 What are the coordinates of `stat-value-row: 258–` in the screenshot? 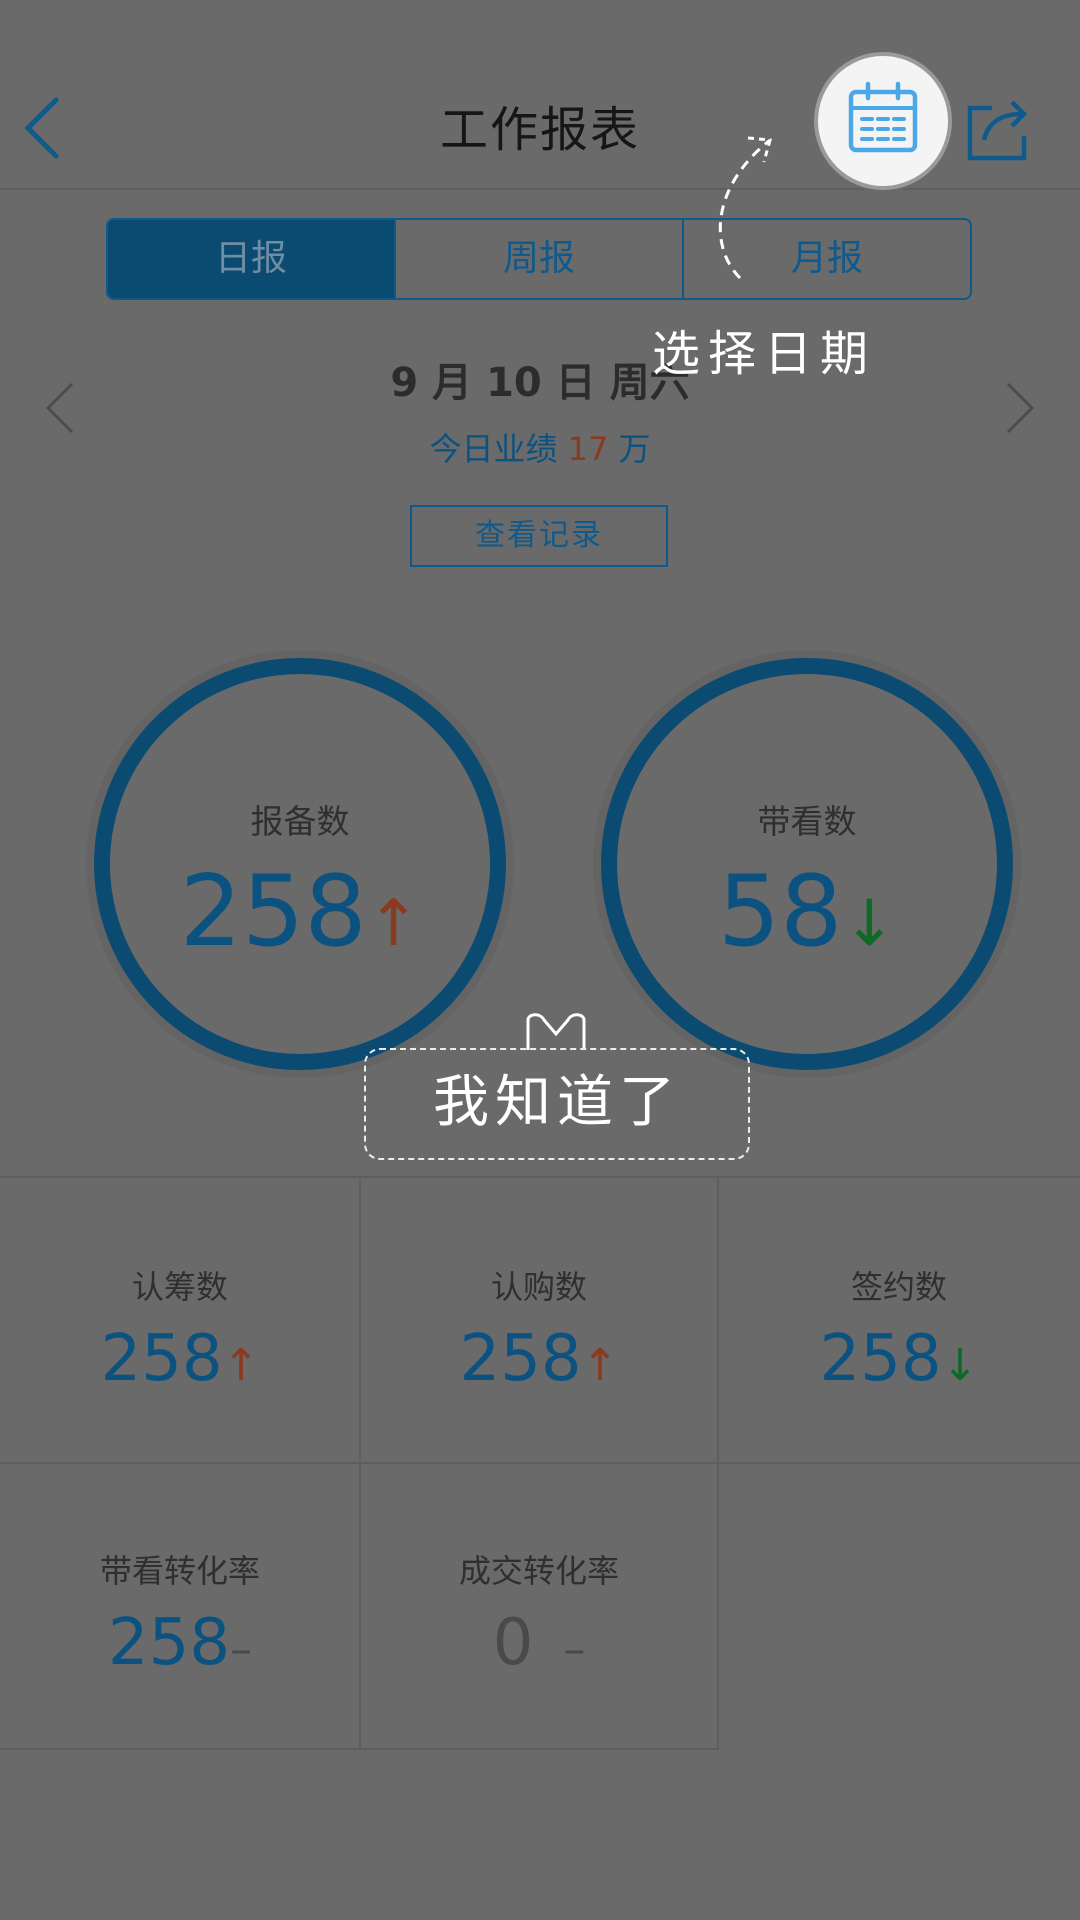 It's located at (180, 1643).